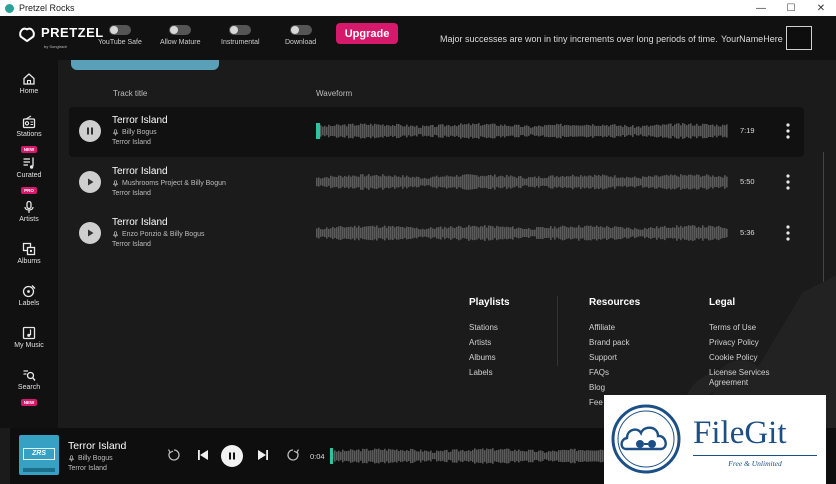 The width and height of the screenshot is (836, 484). Describe the element at coordinates (139, 132) in the screenshot. I see `track-artist-name: Billy Bogus` at that location.